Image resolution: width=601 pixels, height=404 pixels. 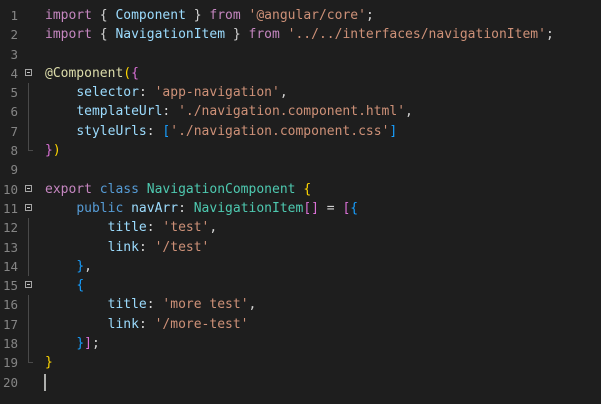 I want to click on code-line: 14 },, so click(x=300, y=266).